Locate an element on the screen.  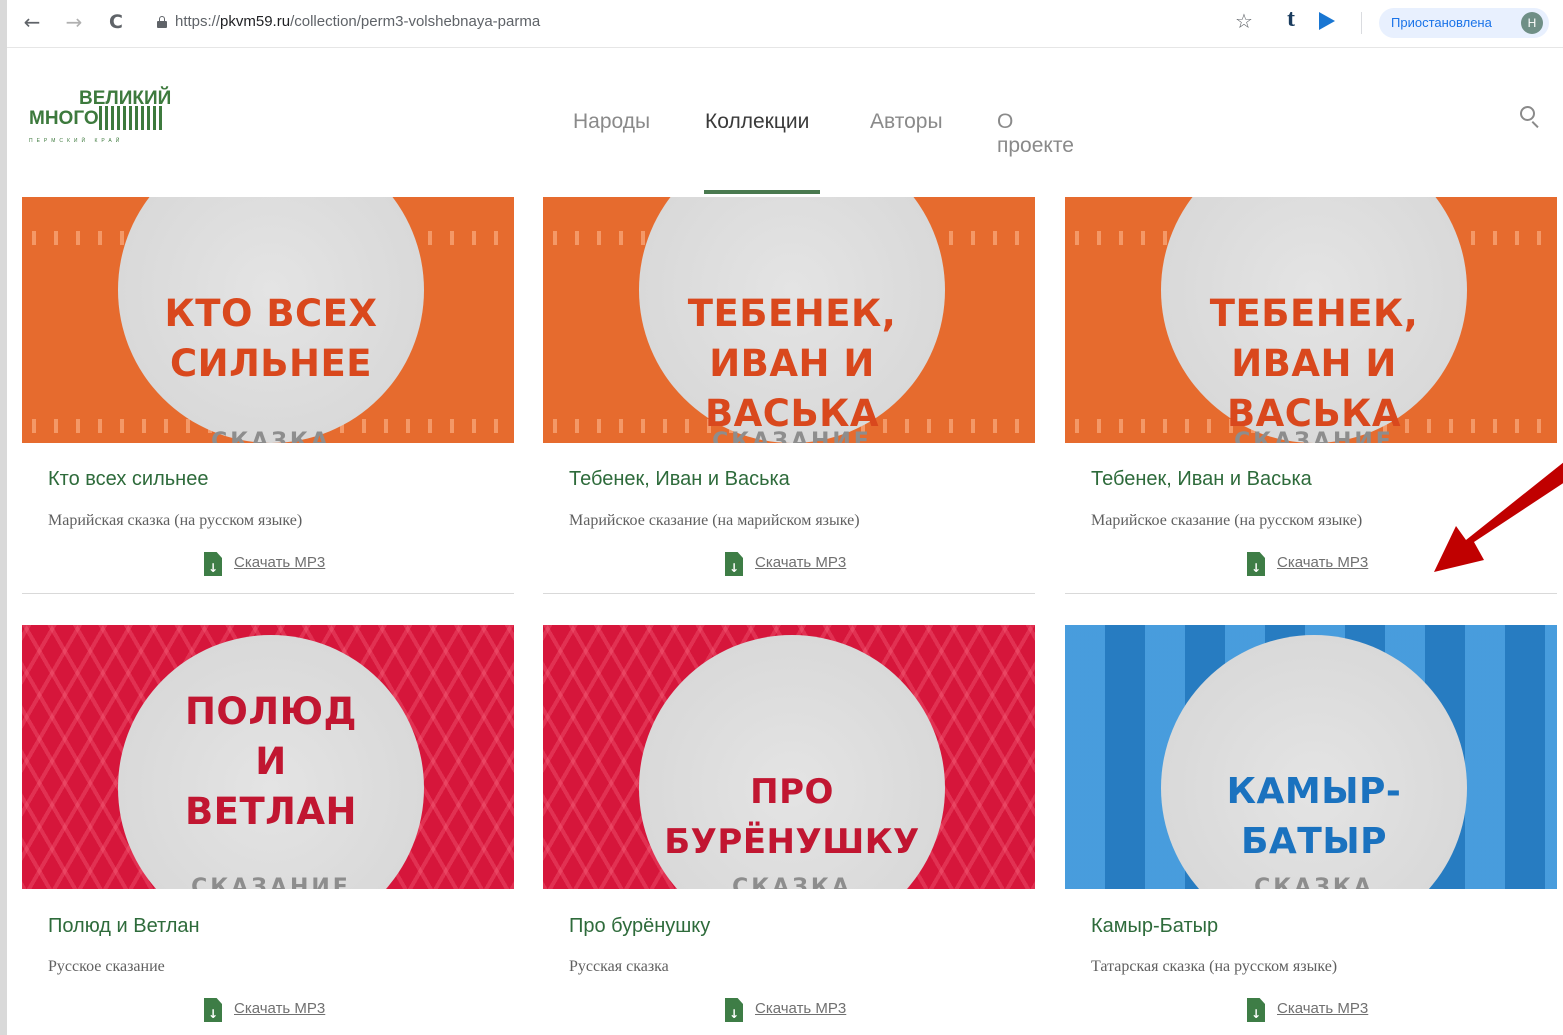
logo-subtitle: ПЕРМСКИЙ КРАЙ is located at coordinates (76, 141).